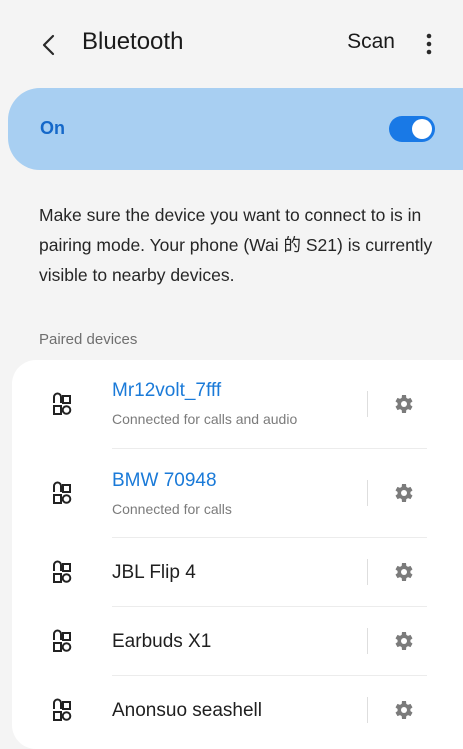  I want to click on device-name: Anonsuo seashell, so click(187, 710).